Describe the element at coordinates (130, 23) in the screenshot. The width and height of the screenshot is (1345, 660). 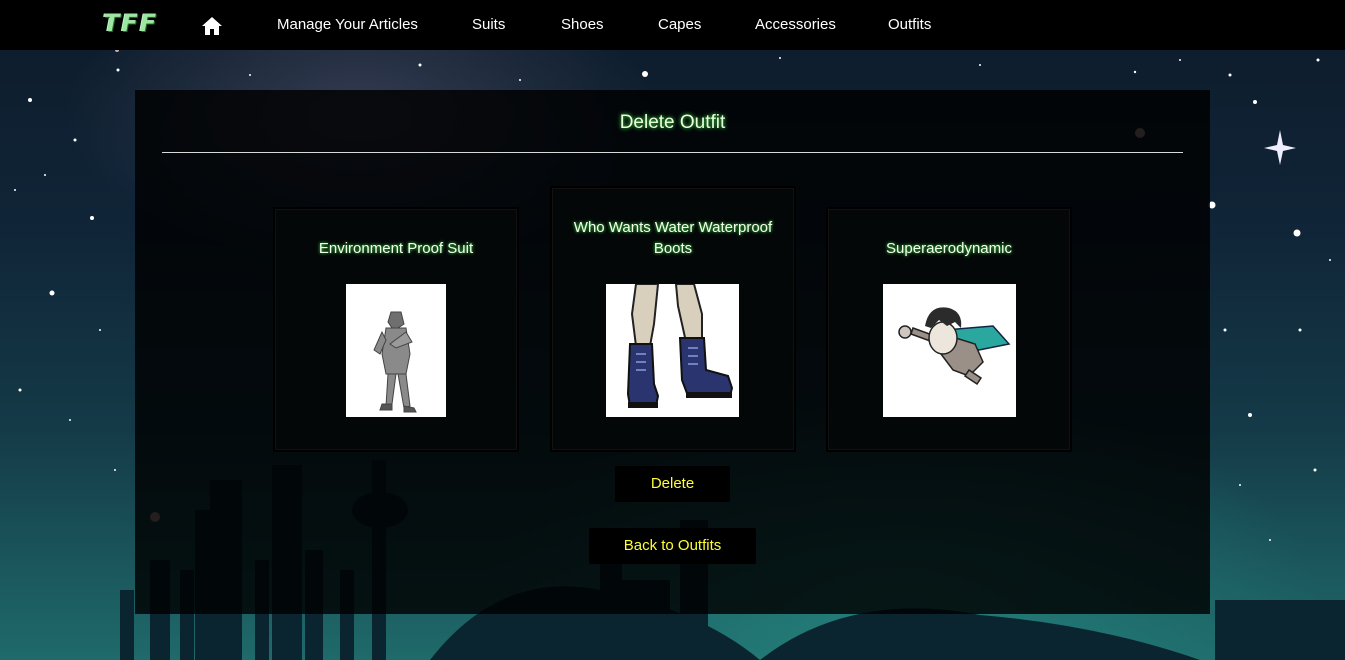
I see `brand-logo: TFF` at that location.